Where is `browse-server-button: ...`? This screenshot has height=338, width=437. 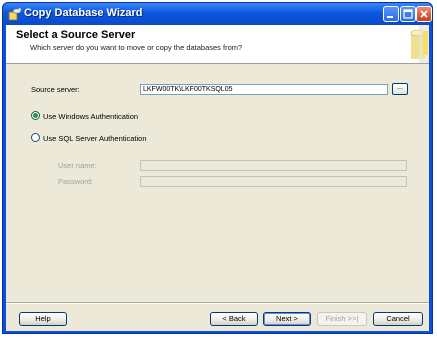
browse-server-button: ... is located at coordinates (400, 89).